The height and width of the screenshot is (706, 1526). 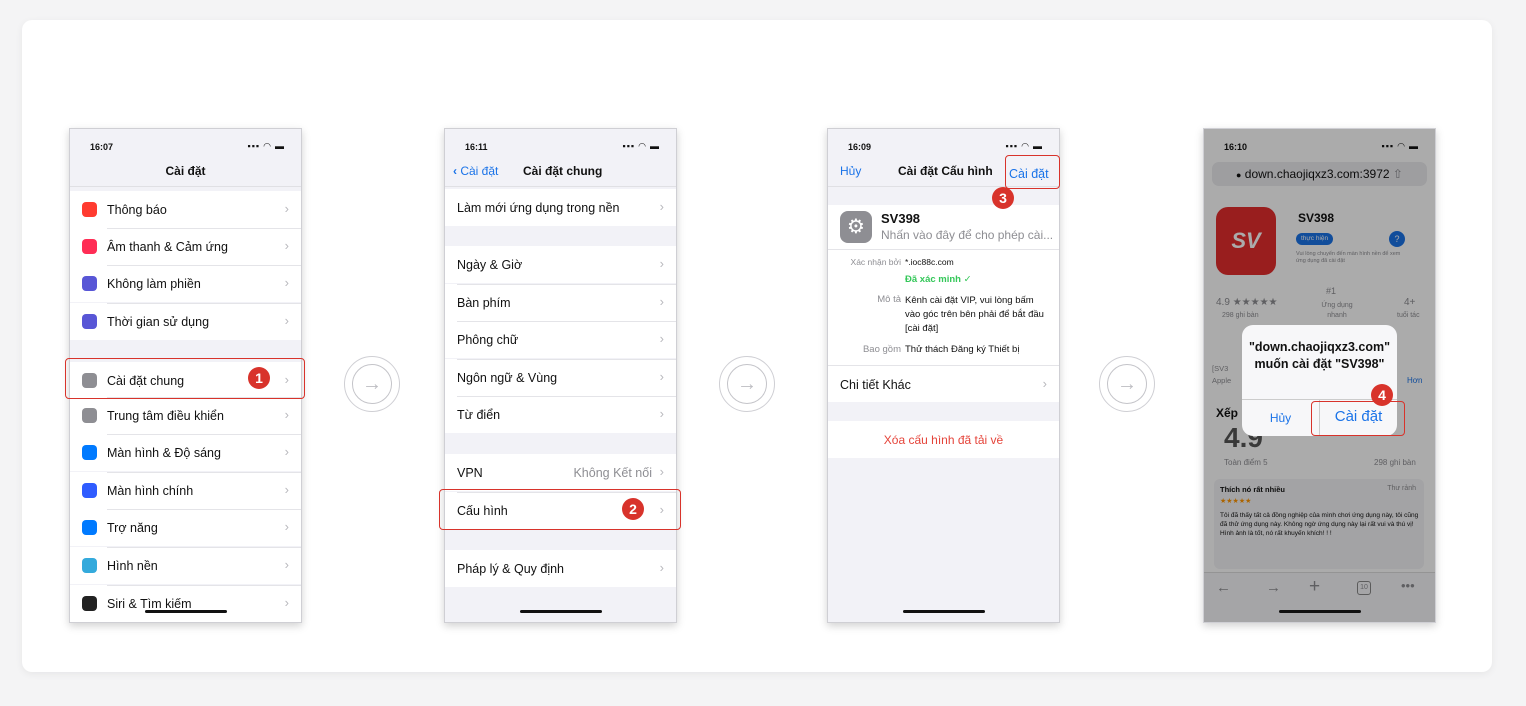 What do you see at coordinates (185, 415) in the screenshot?
I see `settings-row: Trung tâm điều khiển ›` at bounding box center [185, 415].